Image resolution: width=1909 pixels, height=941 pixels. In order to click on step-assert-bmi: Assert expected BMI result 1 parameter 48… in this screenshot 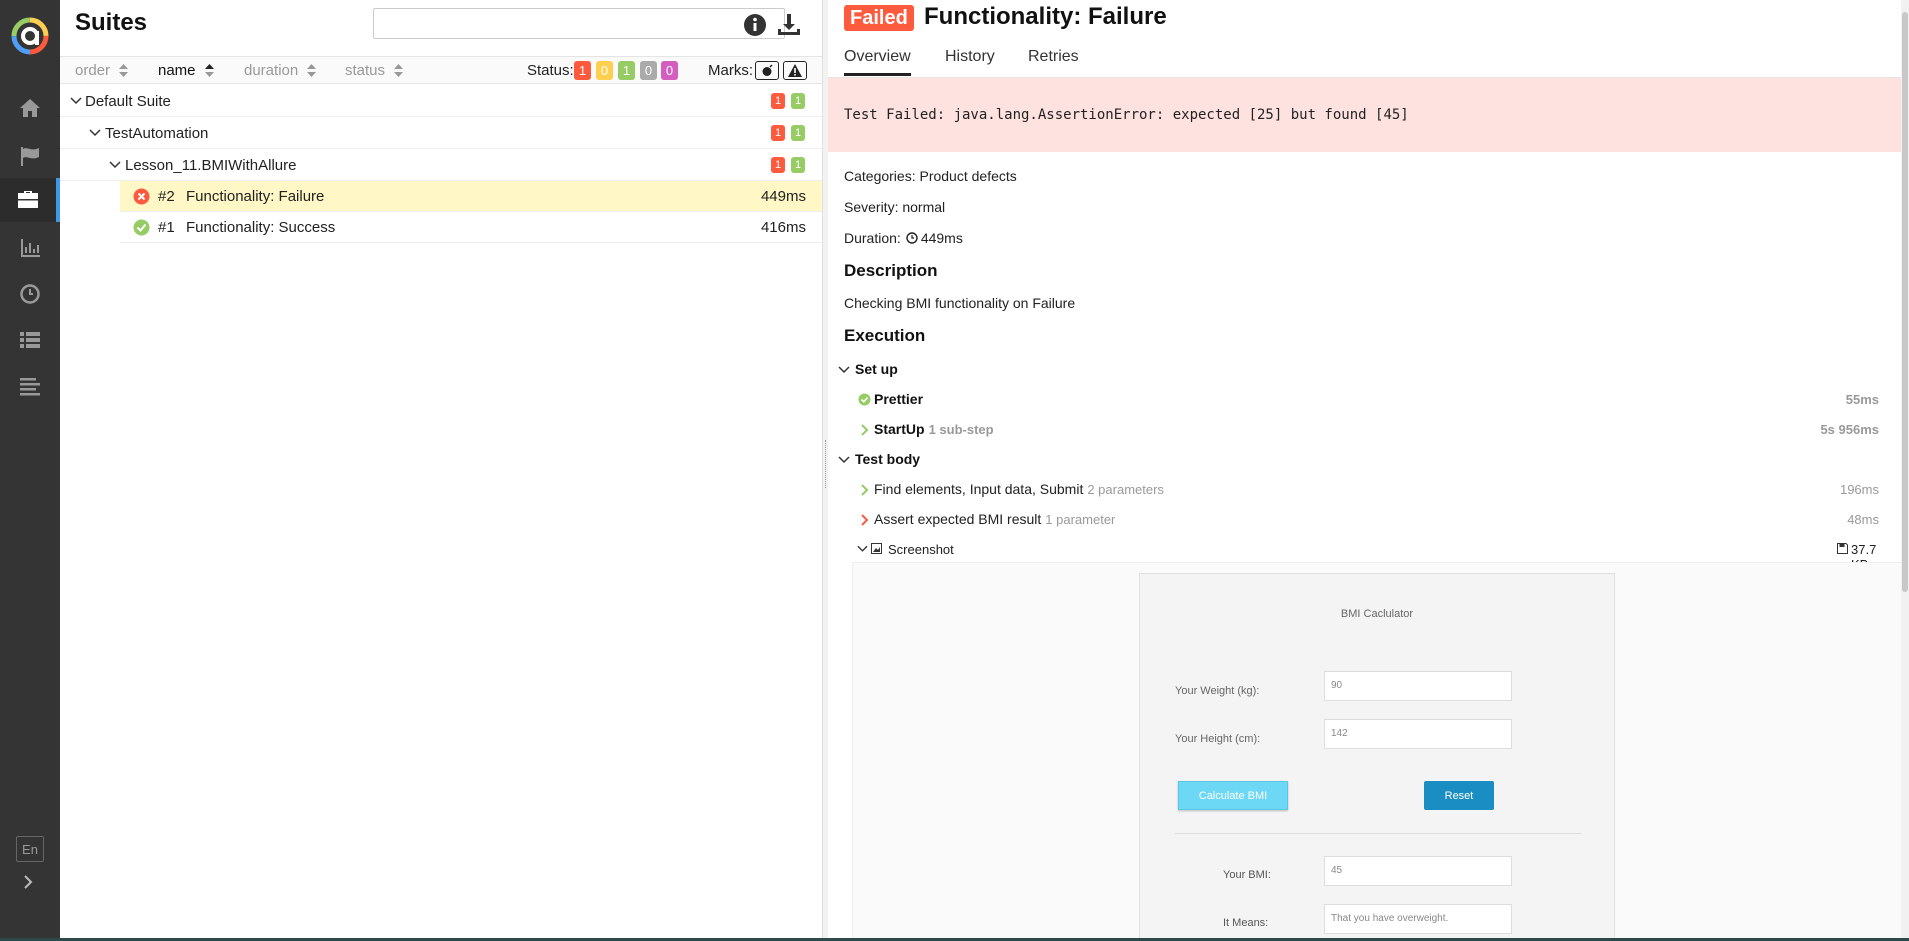, I will do `click(1359, 520)`.